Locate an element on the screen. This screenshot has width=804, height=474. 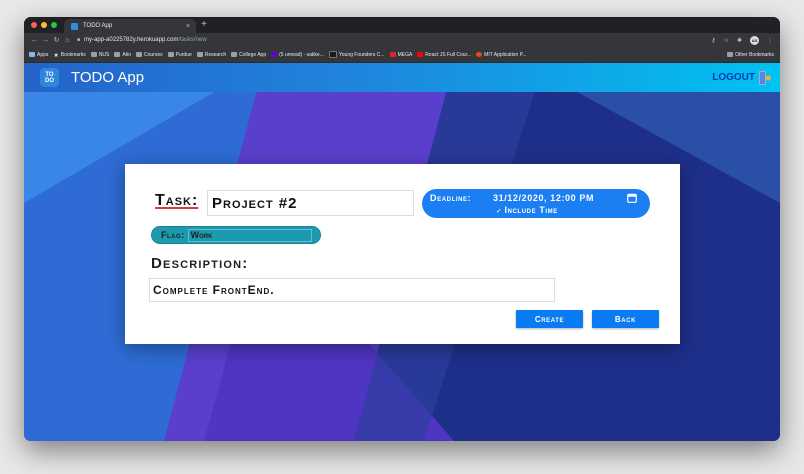
bookmark-apps: Apps is located at coordinates (38, 55).